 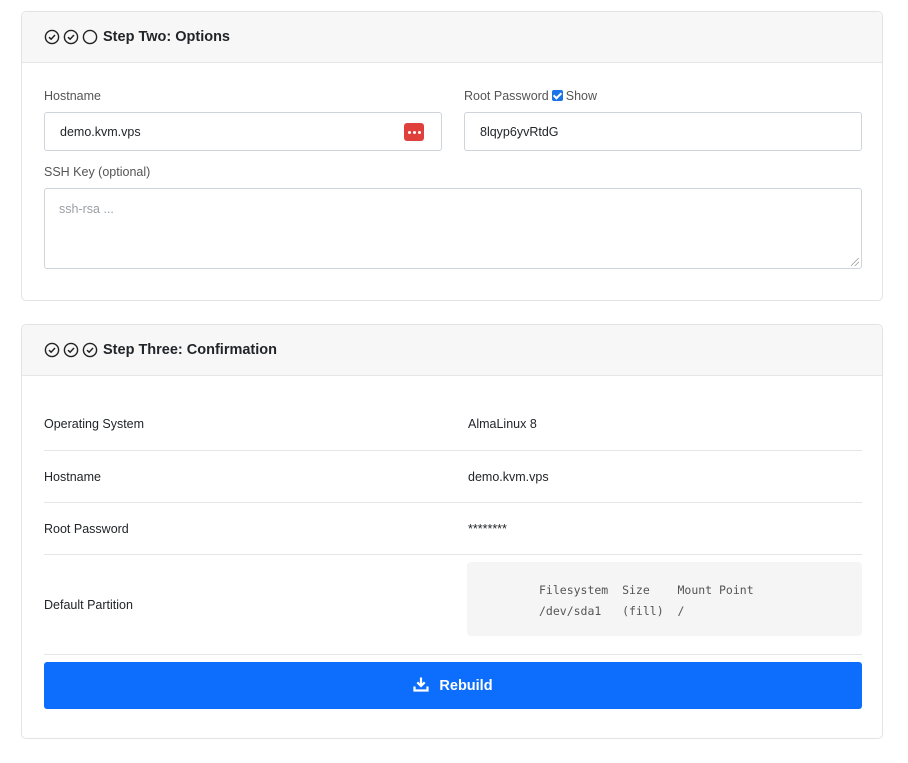 I want to click on step-three-header: Step Three: Confirmation, so click(x=452, y=350).